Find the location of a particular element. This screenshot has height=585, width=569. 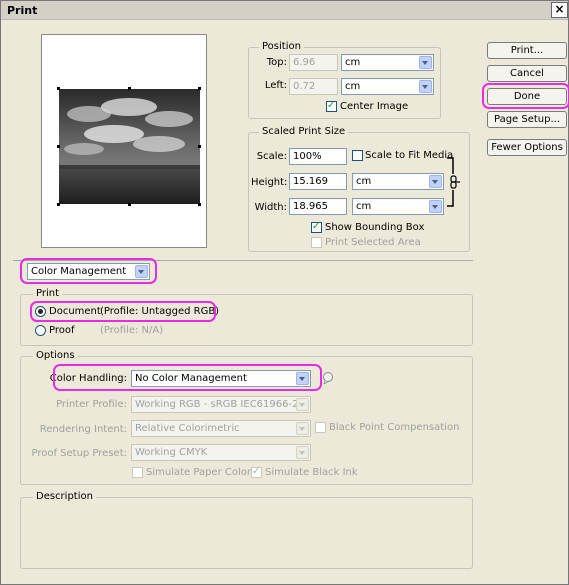

scale-to-fit-label: Scale to Fit Media is located at coordinates (409, 155).